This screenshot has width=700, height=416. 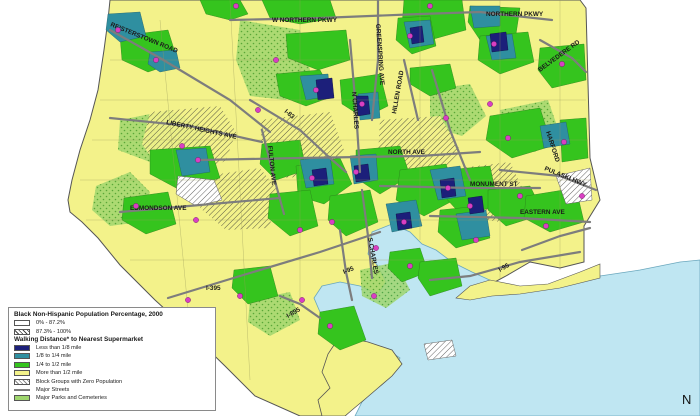 I want to click on legend-parks: Major Parks and Cemeteries, so click(x=112, y=398).